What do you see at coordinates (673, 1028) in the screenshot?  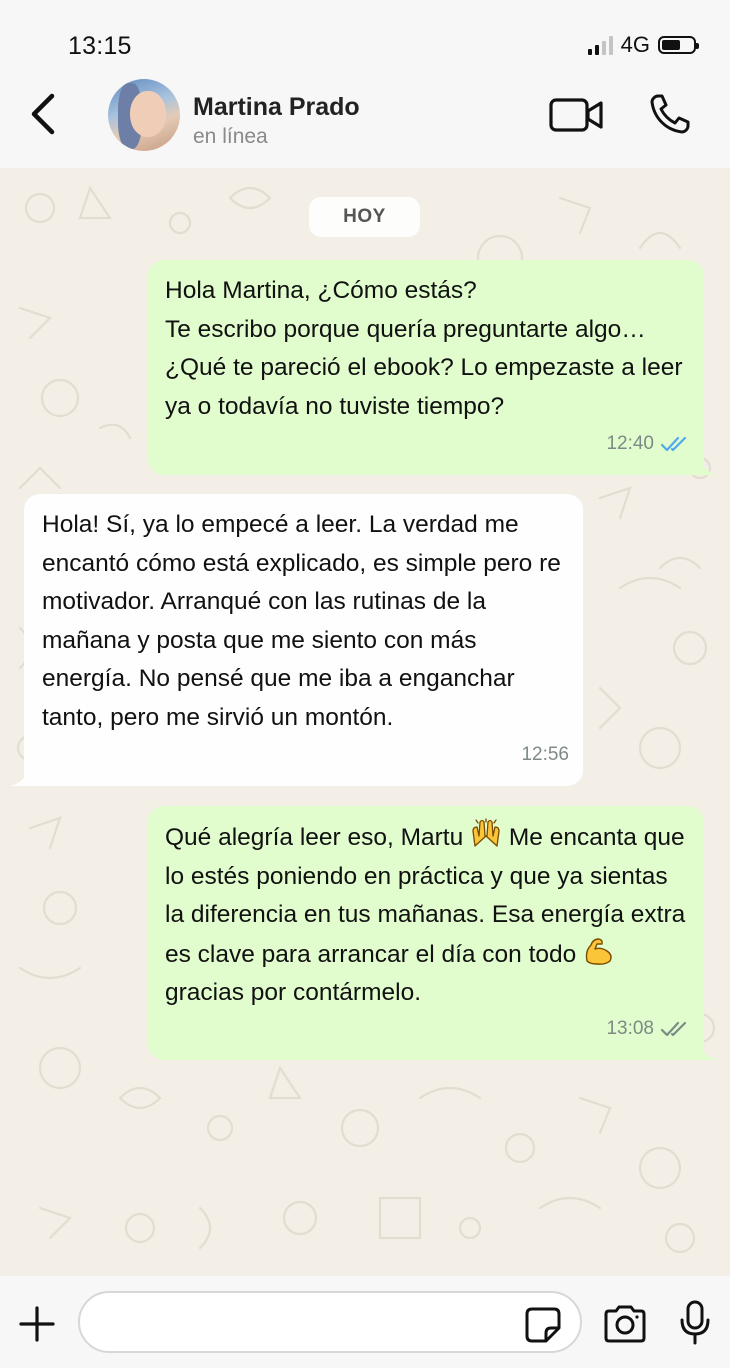 I see `delivered-receipt-icon` at bounding box center [673, 1028].